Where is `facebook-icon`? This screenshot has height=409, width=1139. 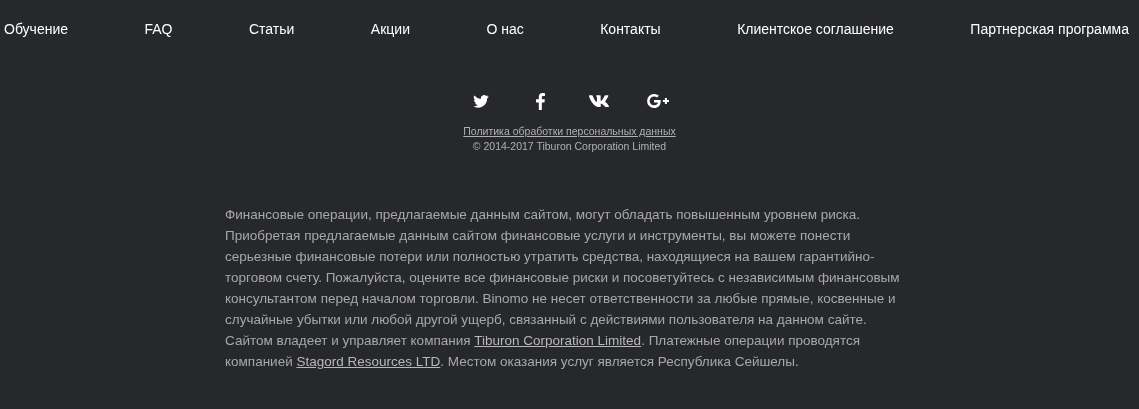
facebook-icon is located at coordinates (540, 101).